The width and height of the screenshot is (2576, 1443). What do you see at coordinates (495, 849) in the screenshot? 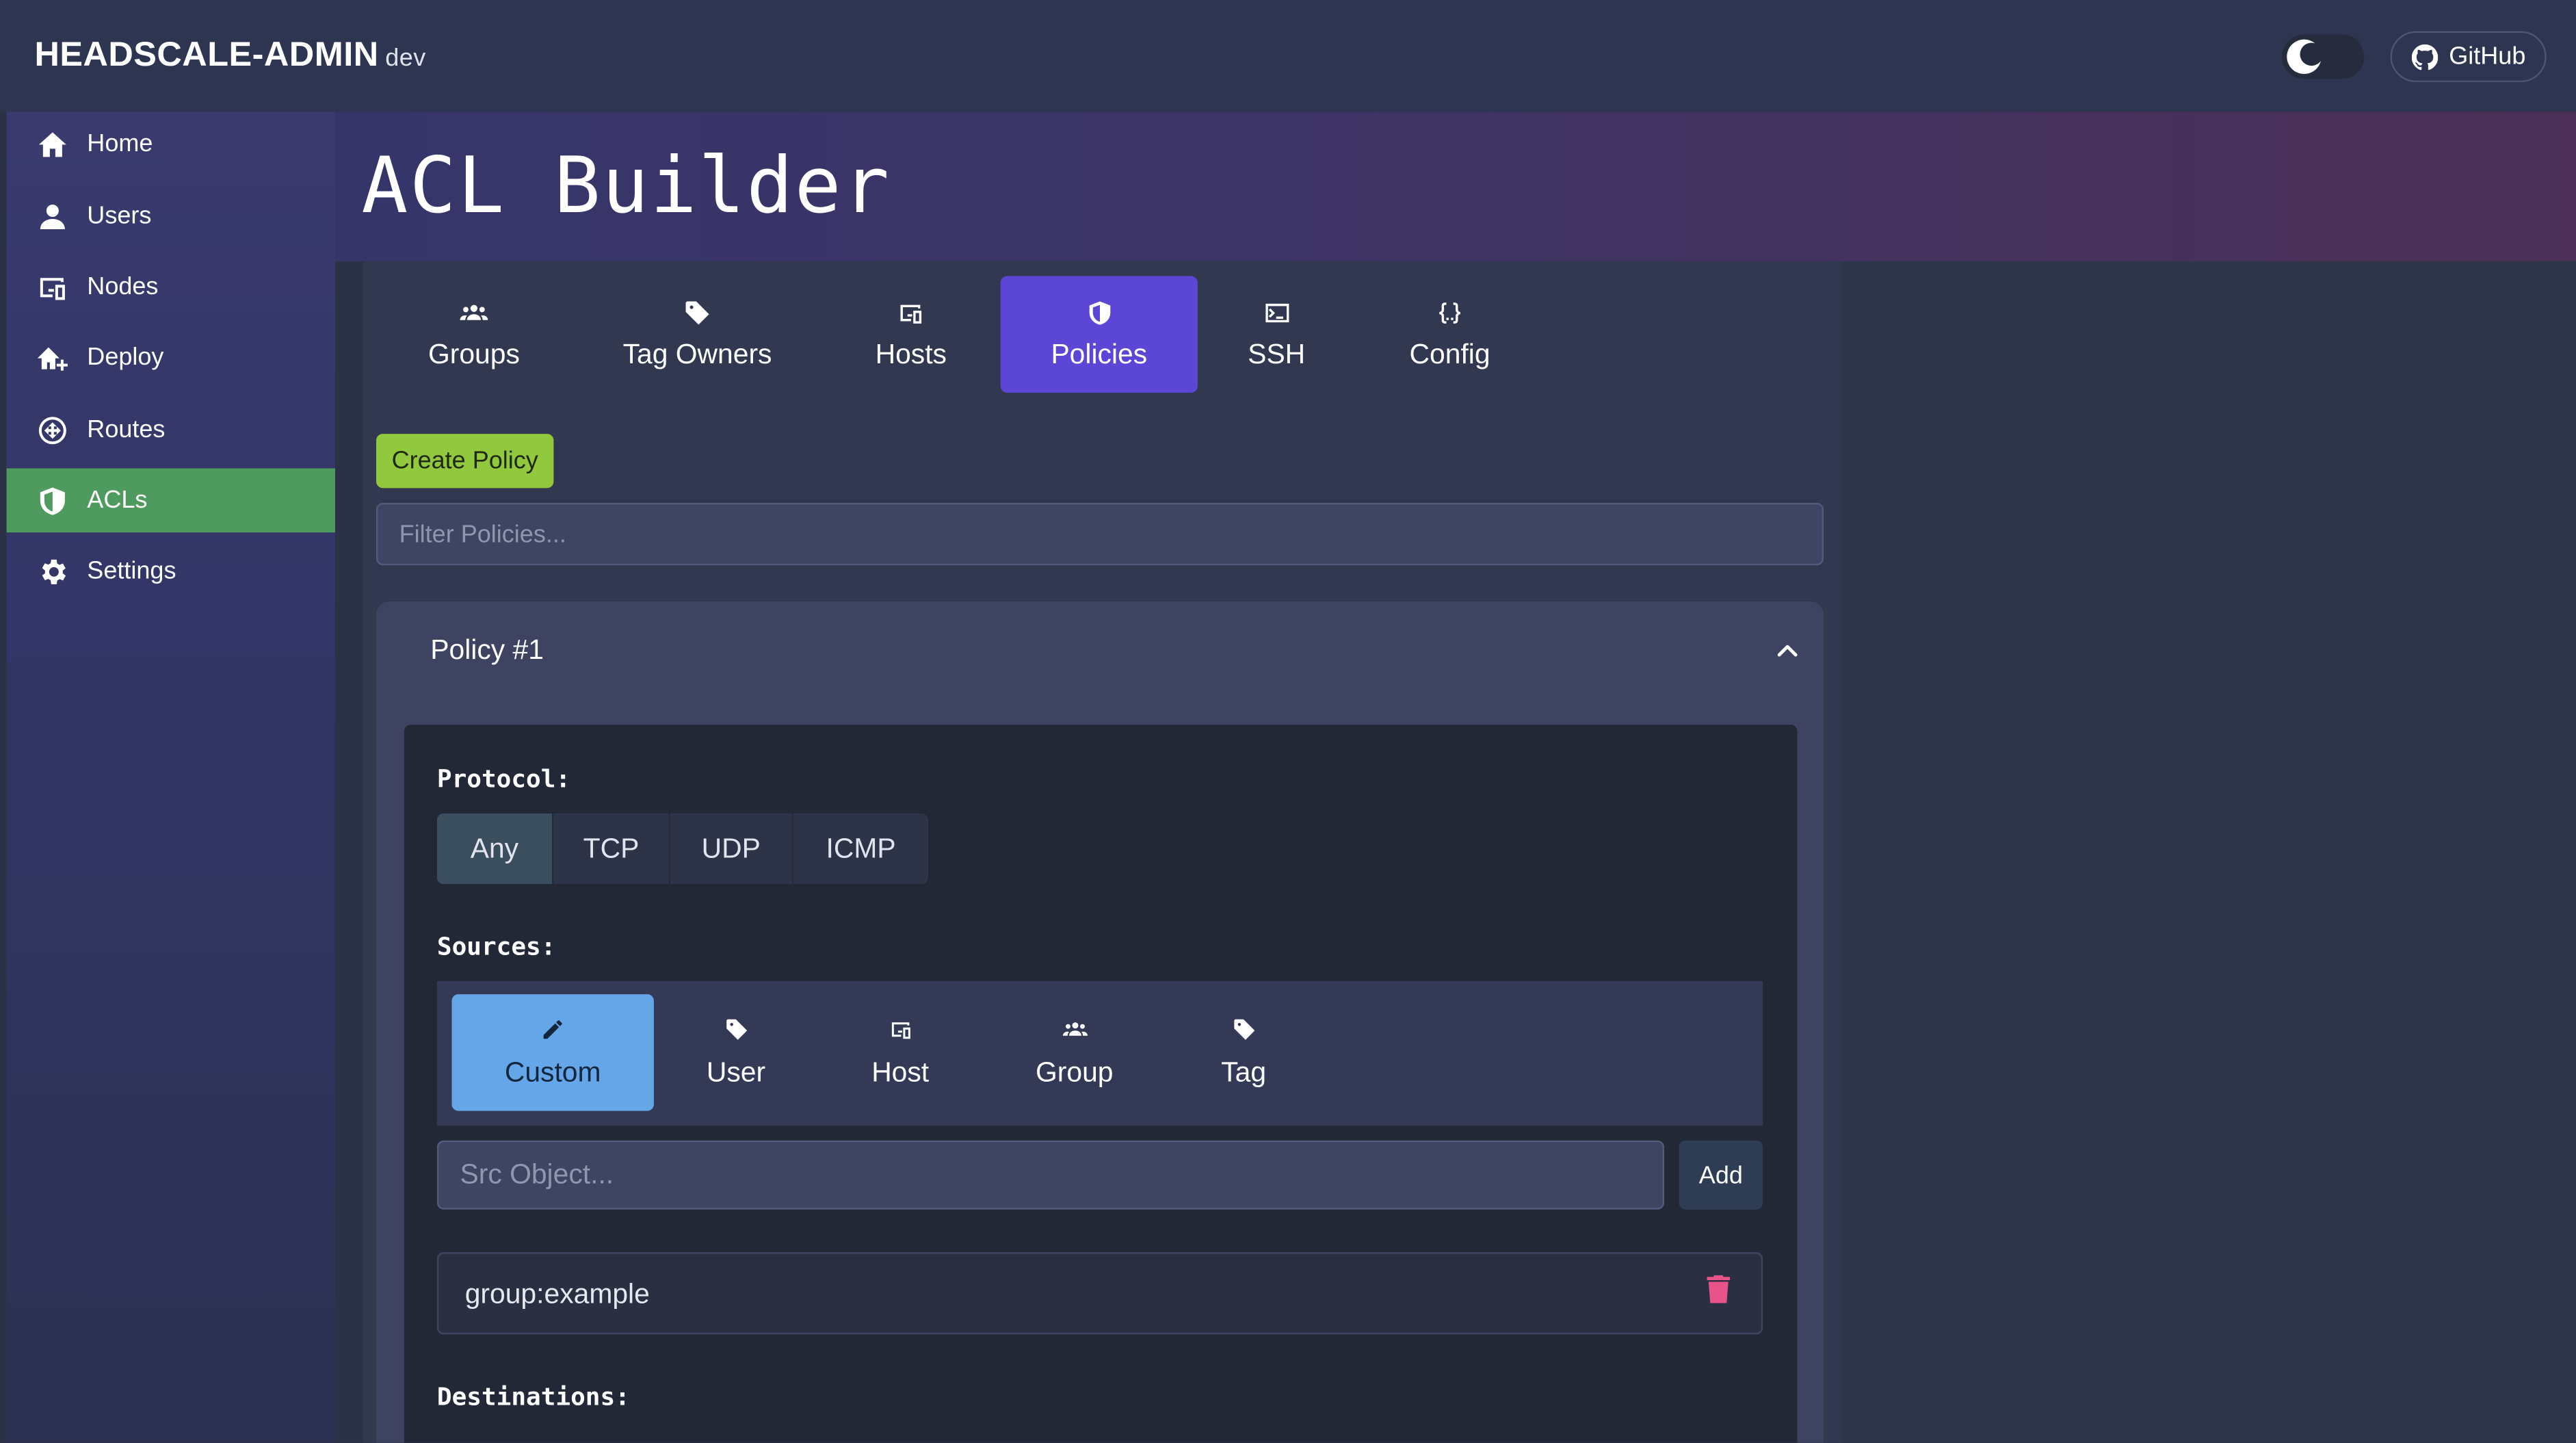
I see `protocol-option-any: Any` at bounding box center [495, 849].